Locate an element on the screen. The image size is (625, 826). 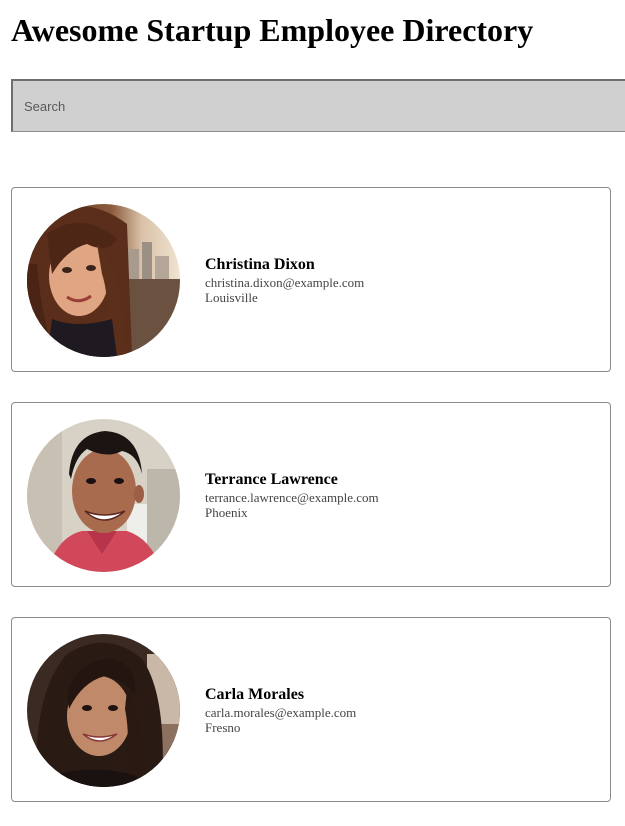
employee-location: Louisville is located at coordinates (231, 297).